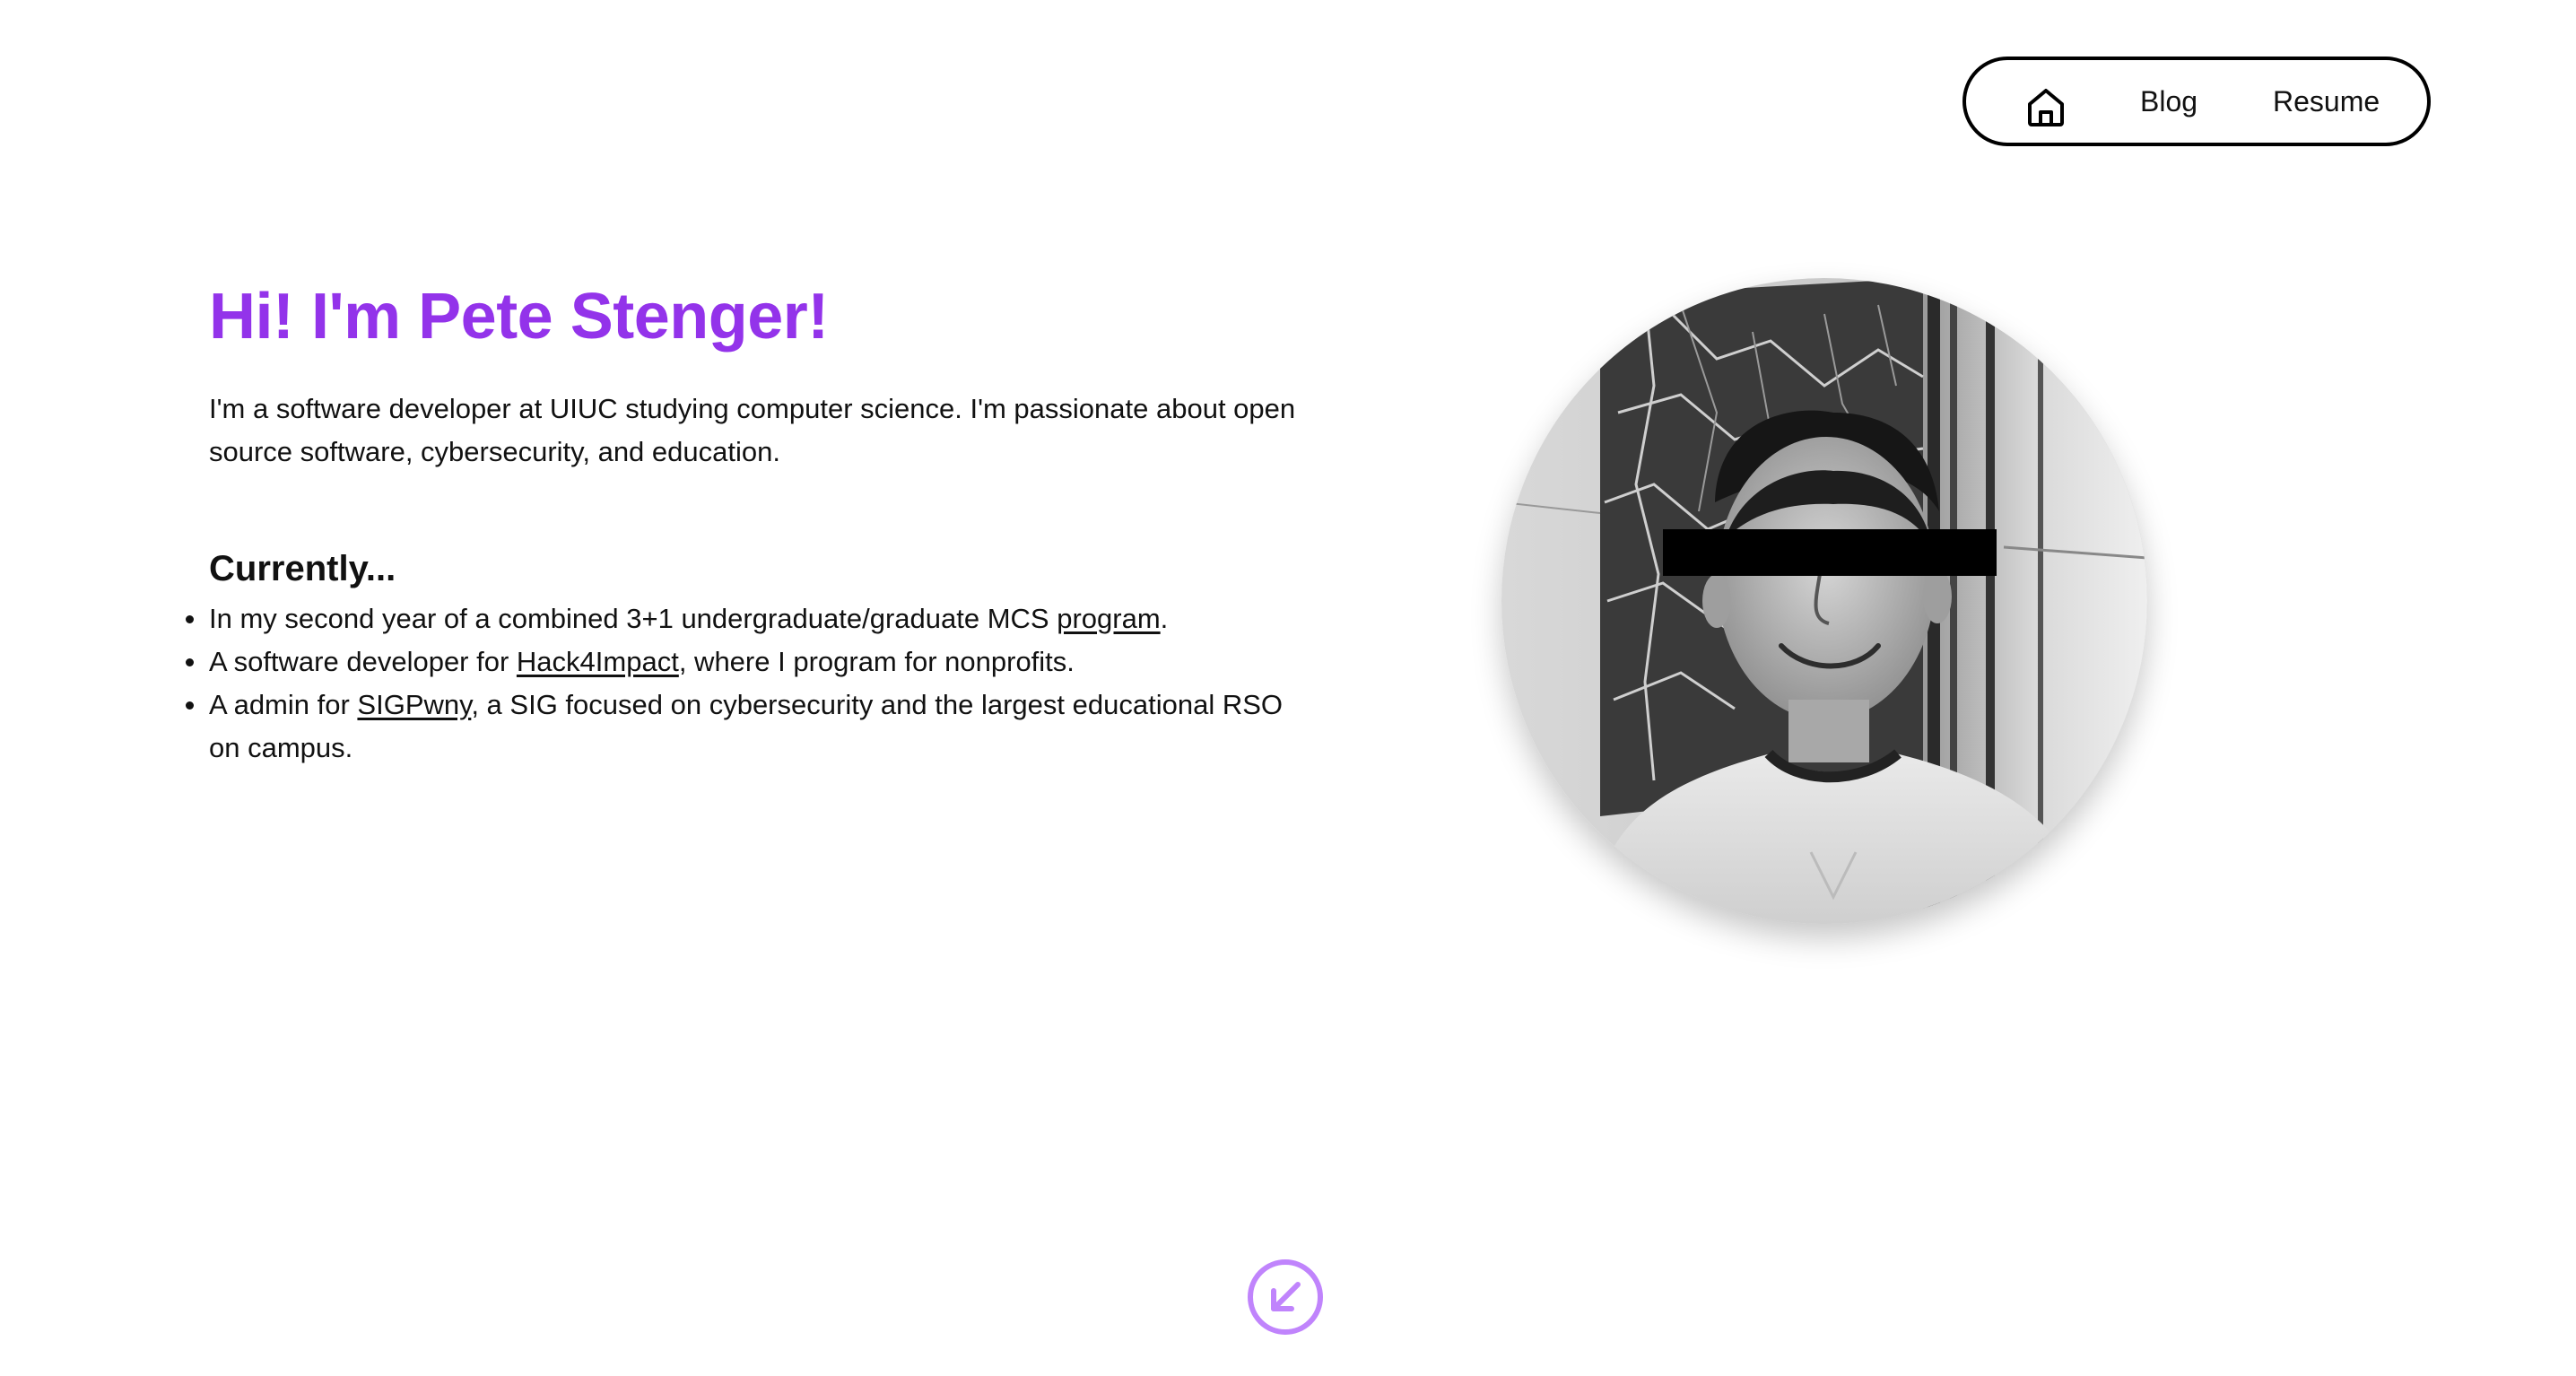  I want to click on program-link: program, so click(1108, 618).